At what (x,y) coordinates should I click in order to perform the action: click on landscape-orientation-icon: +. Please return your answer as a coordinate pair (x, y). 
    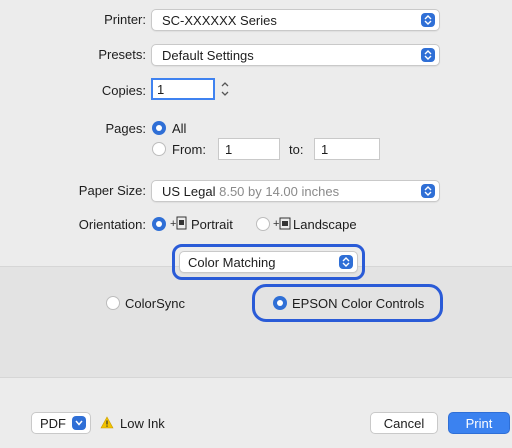
    Looking at the image, I should click on (282, 225).